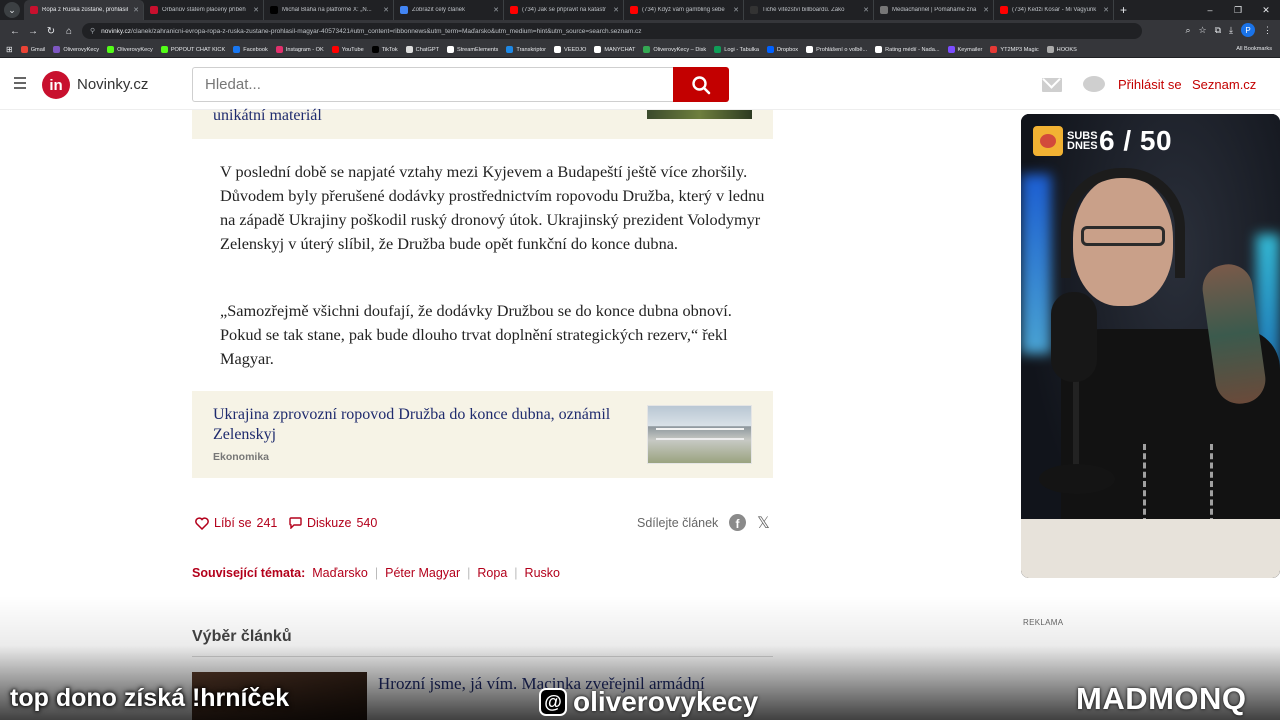 This screenshot has width=1280, height=720. I want to click on chat-icon, so click(1094, 84).